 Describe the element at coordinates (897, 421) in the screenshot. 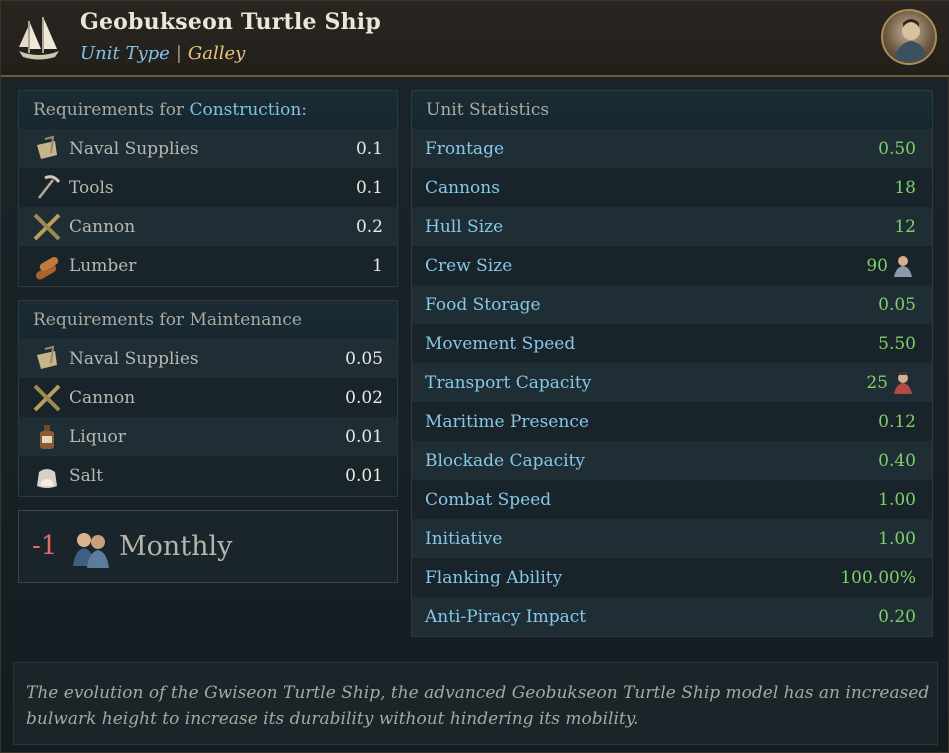

I see `stat-value: 0.12` at that location.